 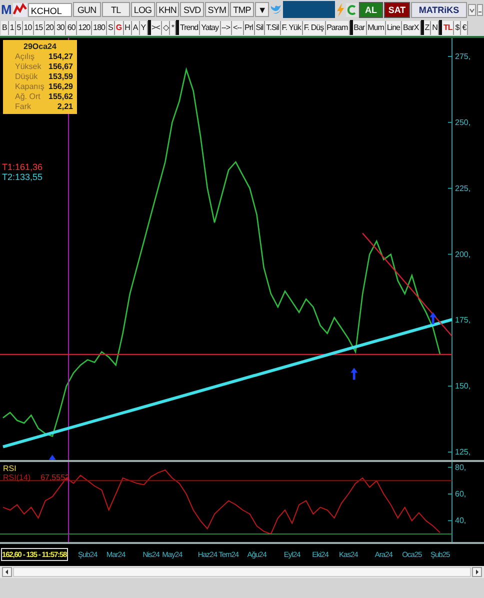 I want to click on toolbar-button: 10, so click(x=28, y=27).